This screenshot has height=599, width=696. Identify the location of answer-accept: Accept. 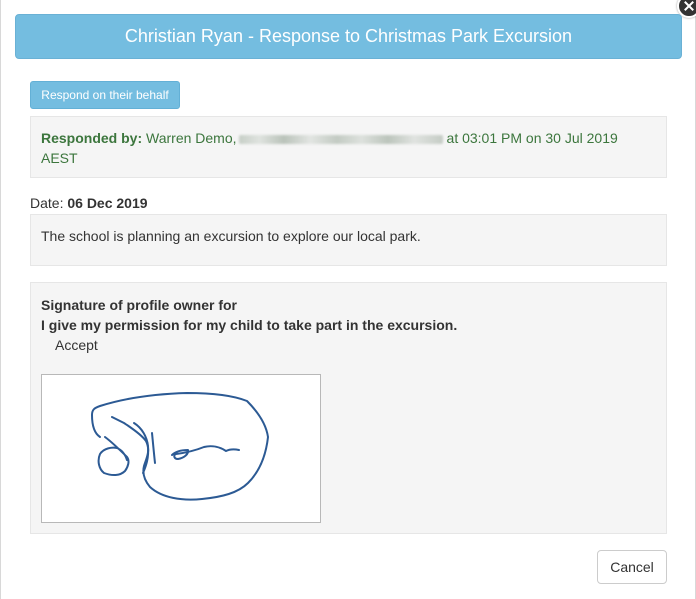
(76, 345).